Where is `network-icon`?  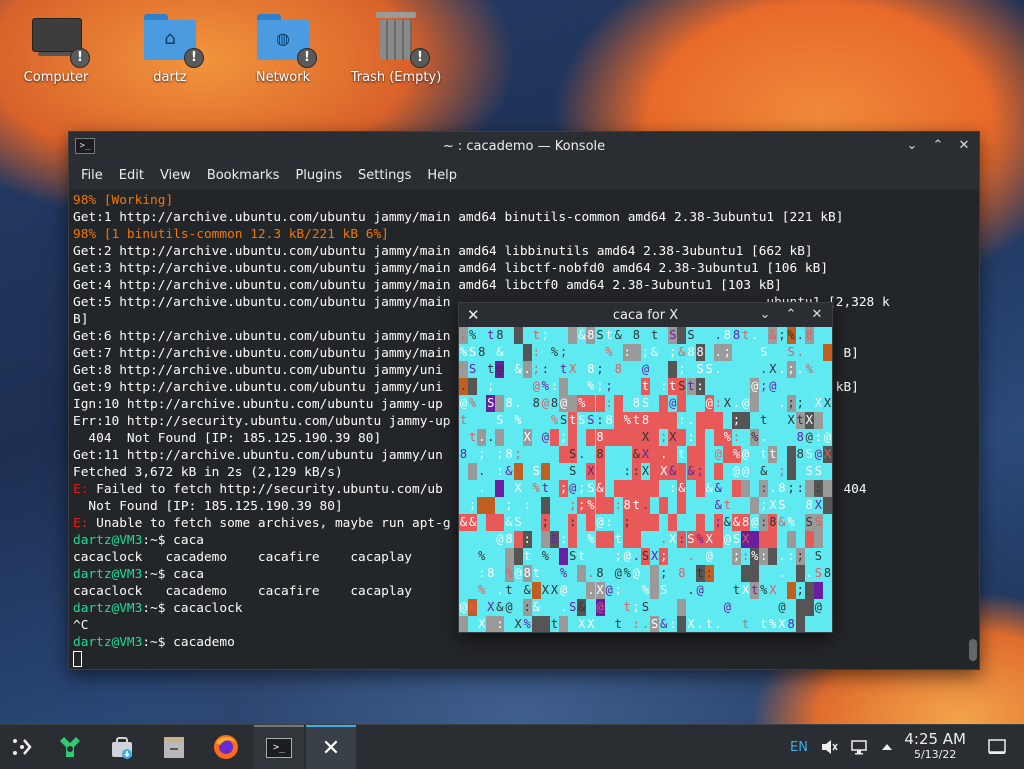
network-icon is located at coordinates (859, 747).